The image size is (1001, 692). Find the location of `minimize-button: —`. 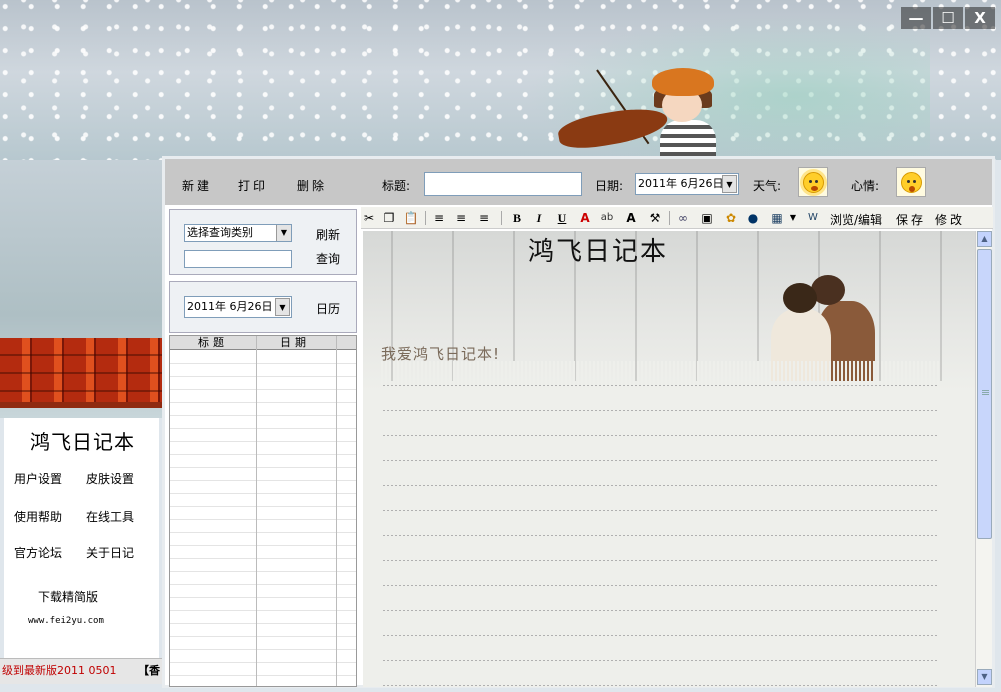

minimize-button: — is located at coordinates (916, 18).